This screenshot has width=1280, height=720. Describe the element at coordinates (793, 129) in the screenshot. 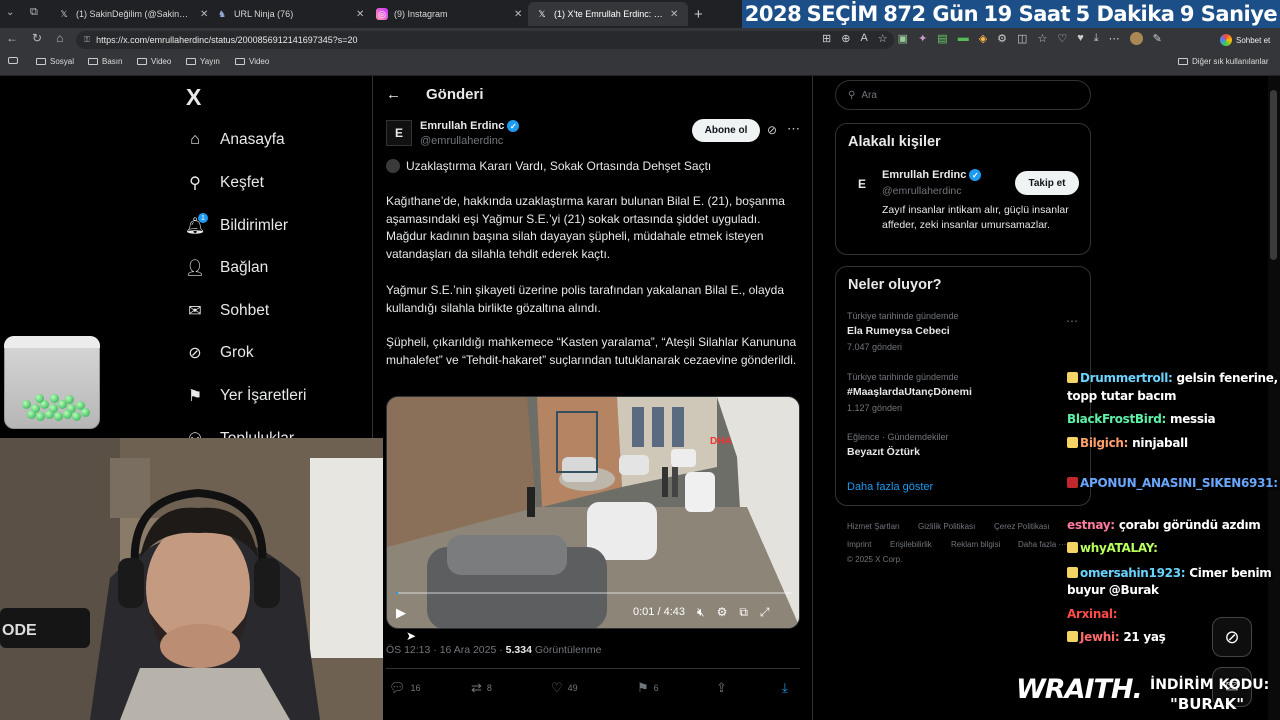

I see `more-options-icon: ⋯` at that location.